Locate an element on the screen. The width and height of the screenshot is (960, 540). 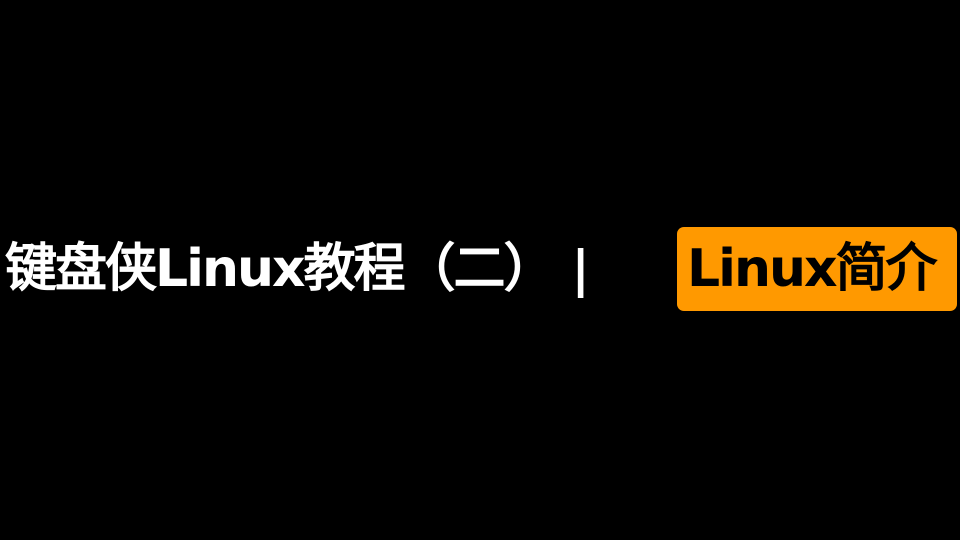
topic-badge-label: Linux简介 is located at coordinates (812, 269).